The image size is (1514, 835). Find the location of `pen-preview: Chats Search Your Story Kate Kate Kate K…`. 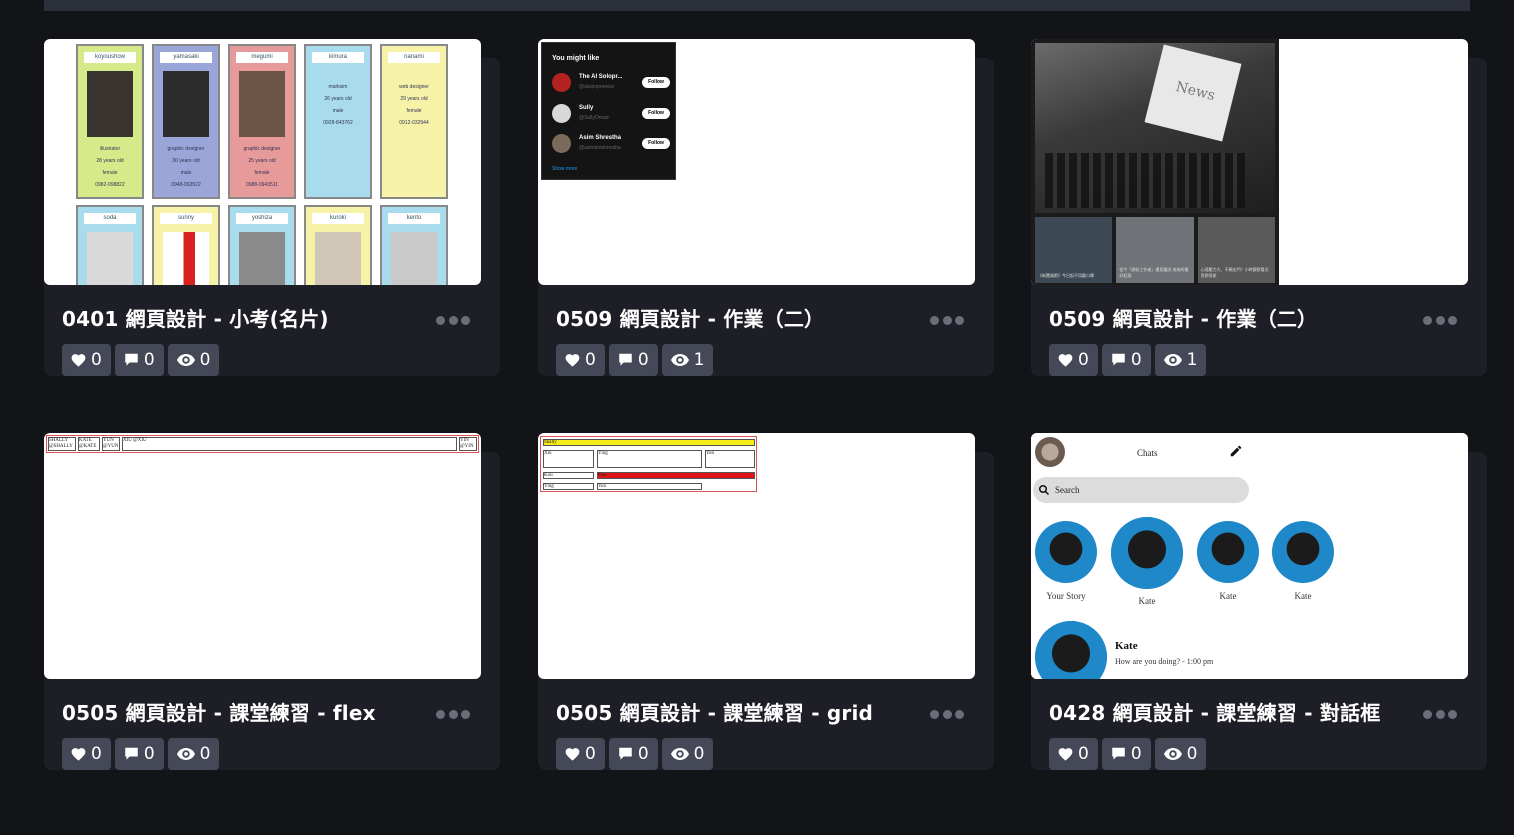

pen-preview: Chats Search Your Story Kate Kate Kate K… is located at coordinates (1249, 556).